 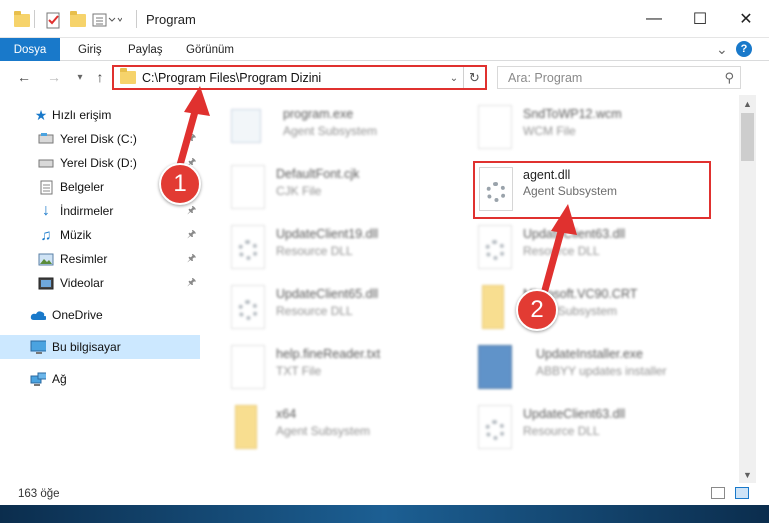 What do you see at coordinates (77, 315) in the screenshot?
I see `sidebar-item-label: OneDrive` at bounding box center [77, 315].